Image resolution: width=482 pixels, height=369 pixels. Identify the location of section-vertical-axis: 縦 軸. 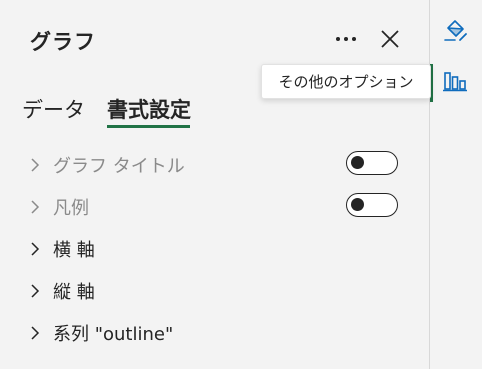
(218, 291).